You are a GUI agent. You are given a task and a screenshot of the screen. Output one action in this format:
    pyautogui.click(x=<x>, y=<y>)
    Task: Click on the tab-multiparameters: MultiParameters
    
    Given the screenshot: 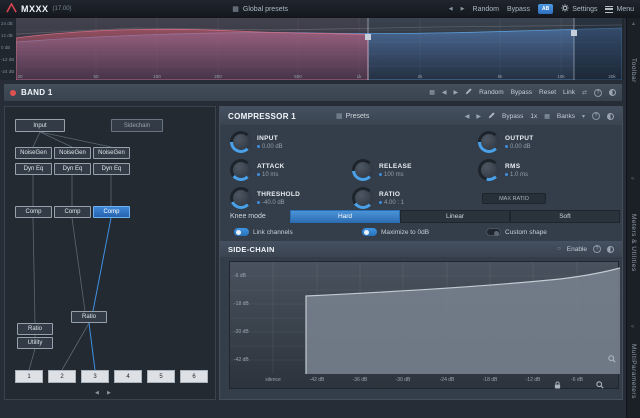 What is the action you would take?
    pyautogui.click(x=633, y=371)
    